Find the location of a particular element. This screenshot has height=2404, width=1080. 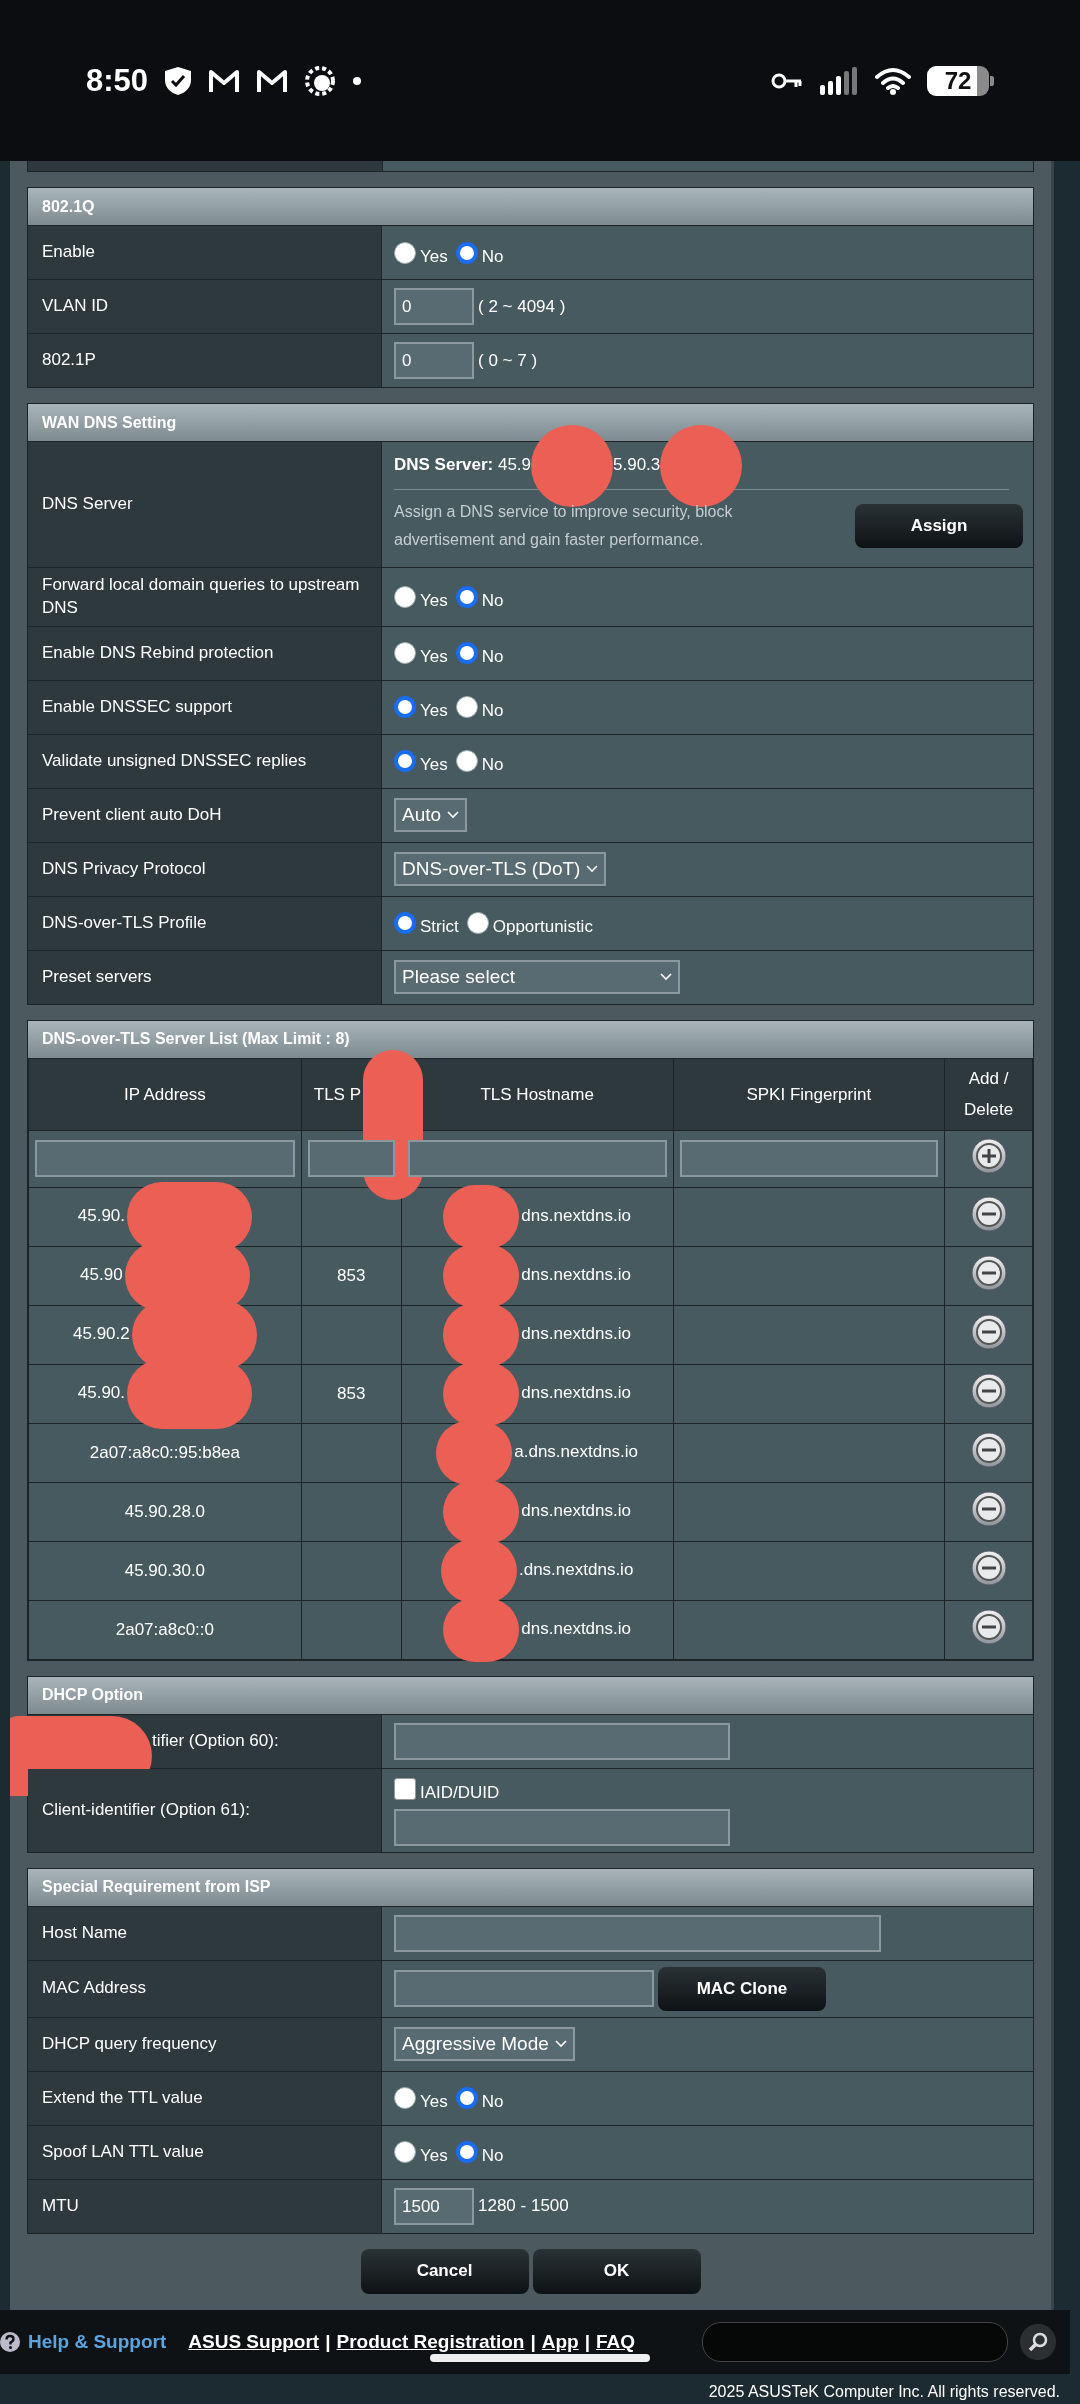

search-button is located at coordinates (1038, 2341).